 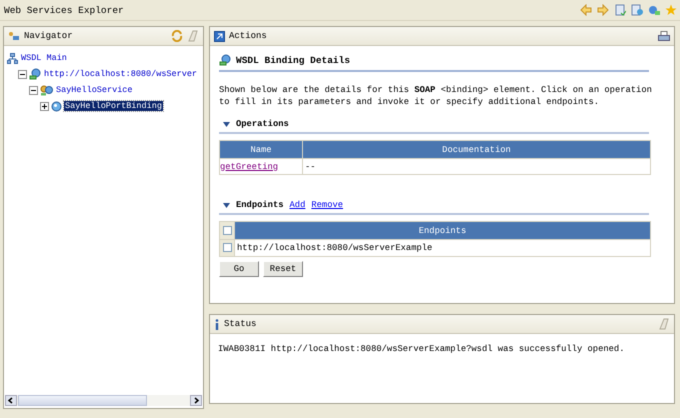 I want to click on section-title: Endpoints, so click(x=260, y=205).